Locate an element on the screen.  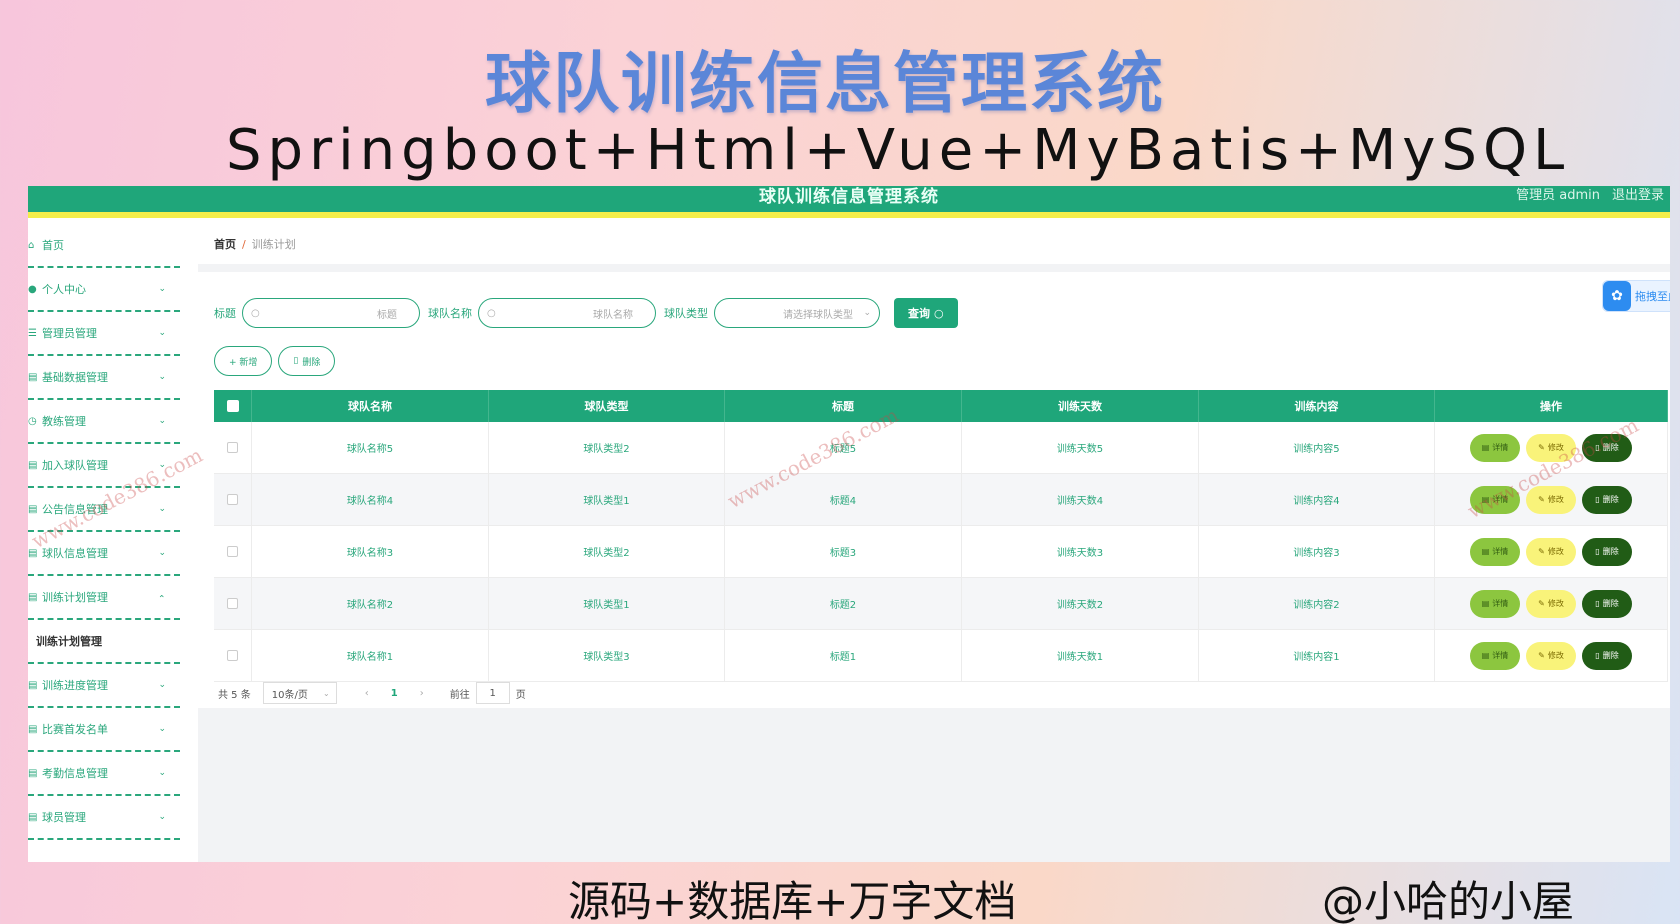
current-page: 1 is located at coordinates (394, 693).